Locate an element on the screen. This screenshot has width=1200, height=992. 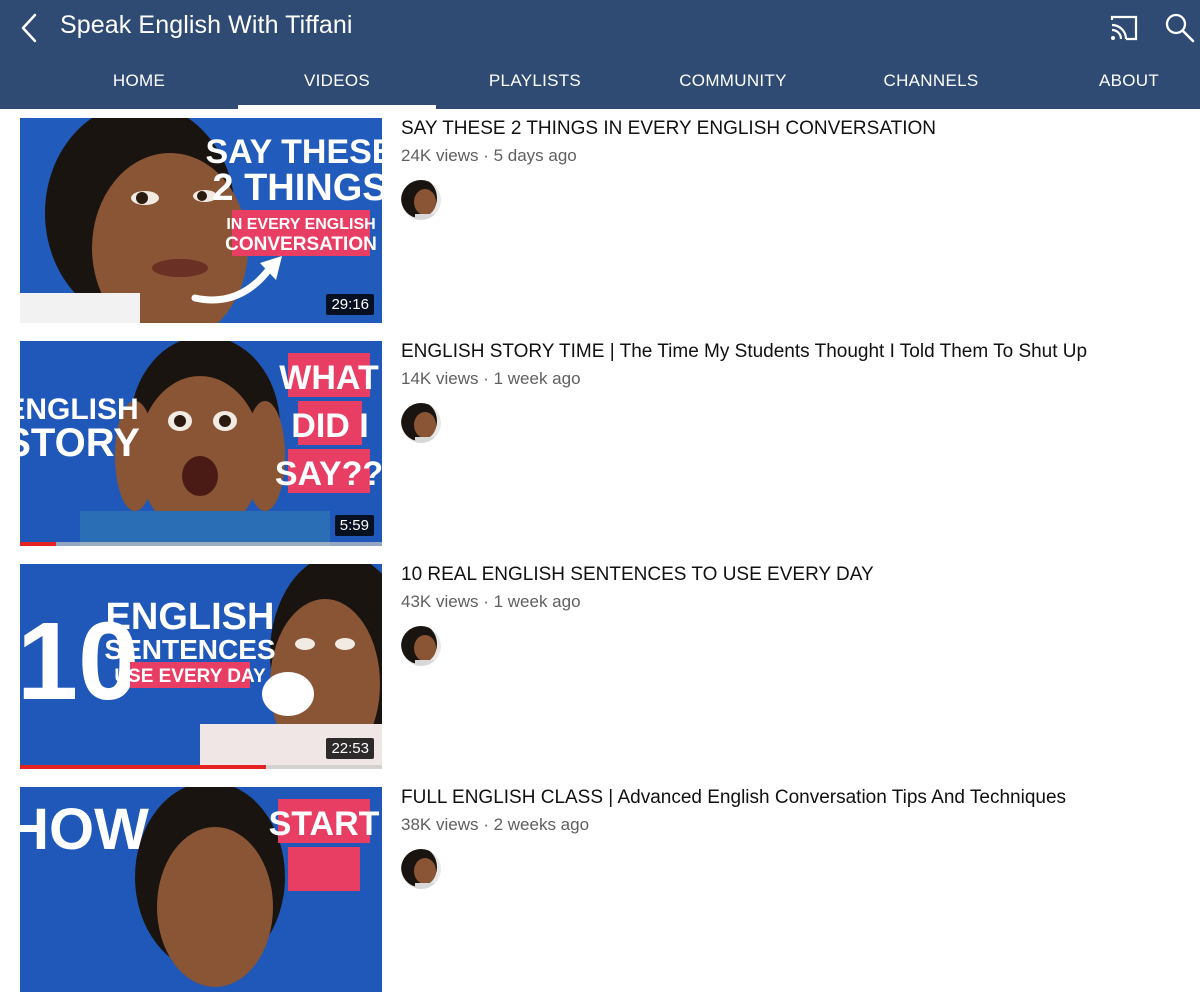
video-duration: 29:16 is located at coordinates (350, 304).